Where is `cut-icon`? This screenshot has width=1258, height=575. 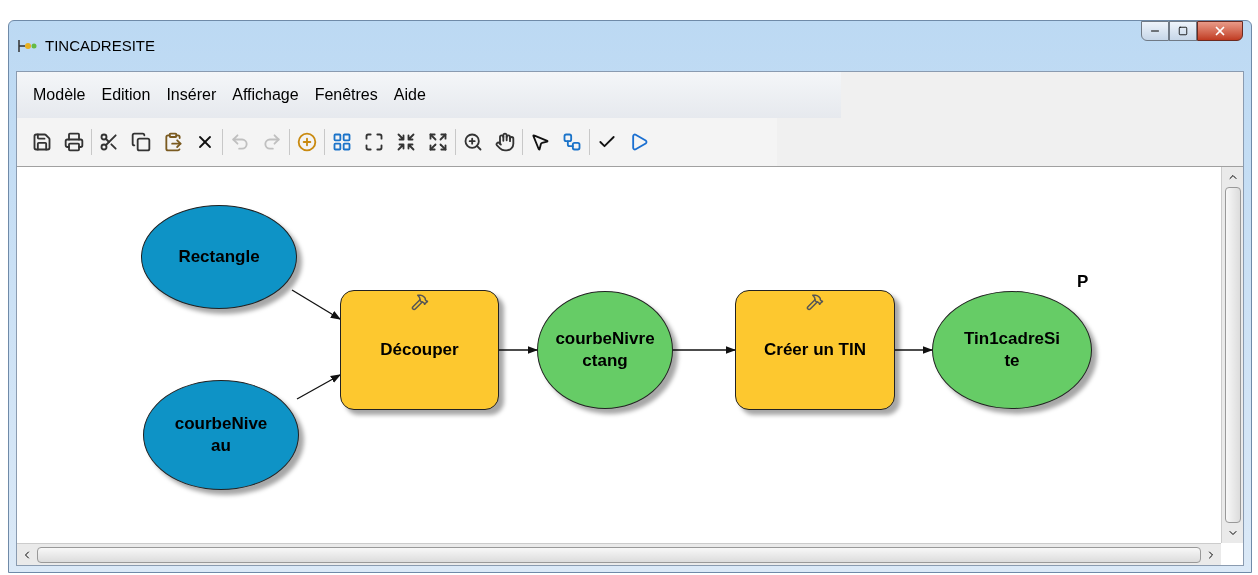 cut-icon is located at coordinates (109, 142).